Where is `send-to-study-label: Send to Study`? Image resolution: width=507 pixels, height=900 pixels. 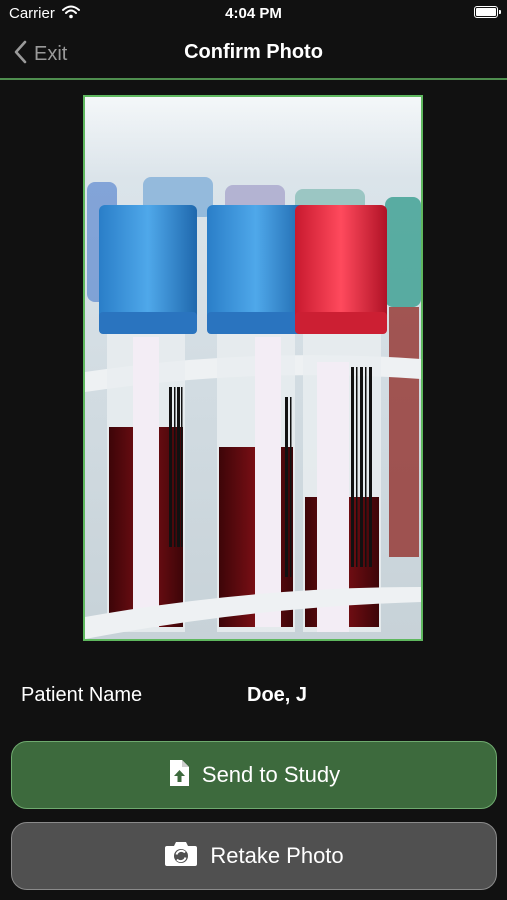 send-to-study-label: Send to Study is located at coordinates (271, 774).